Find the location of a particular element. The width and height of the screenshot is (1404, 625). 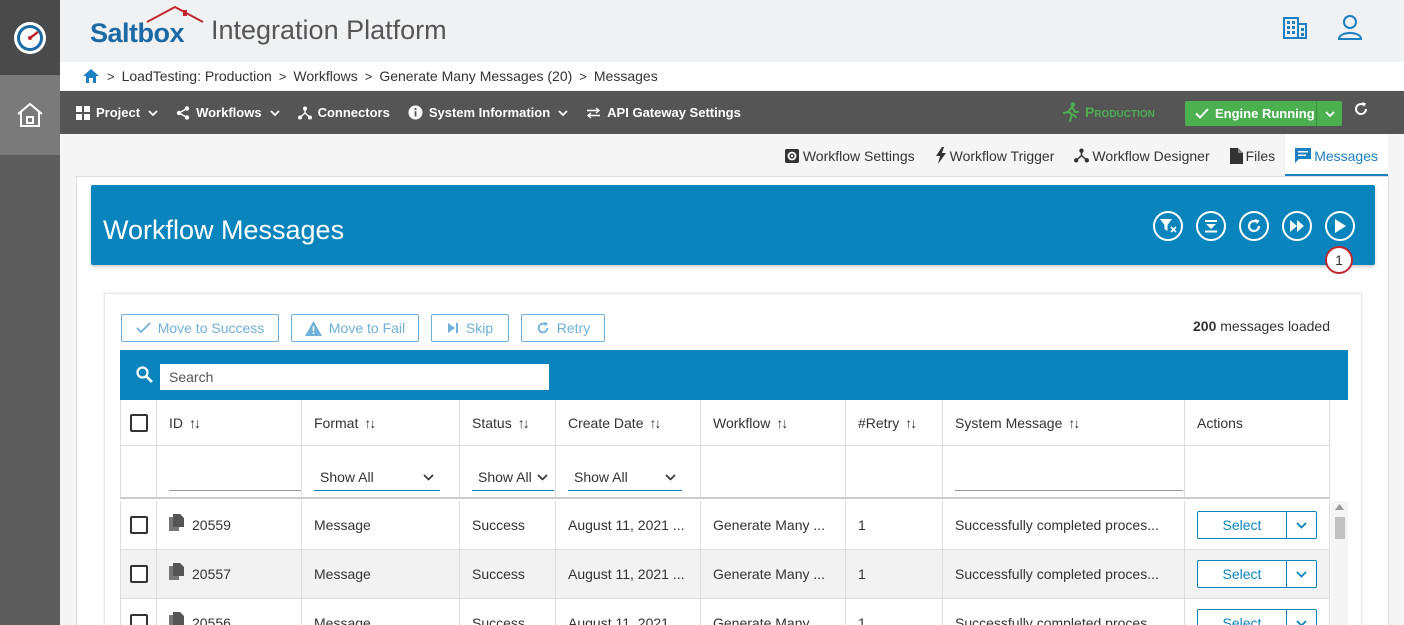

clear-filter-button is located at coordinates (1168, 226).